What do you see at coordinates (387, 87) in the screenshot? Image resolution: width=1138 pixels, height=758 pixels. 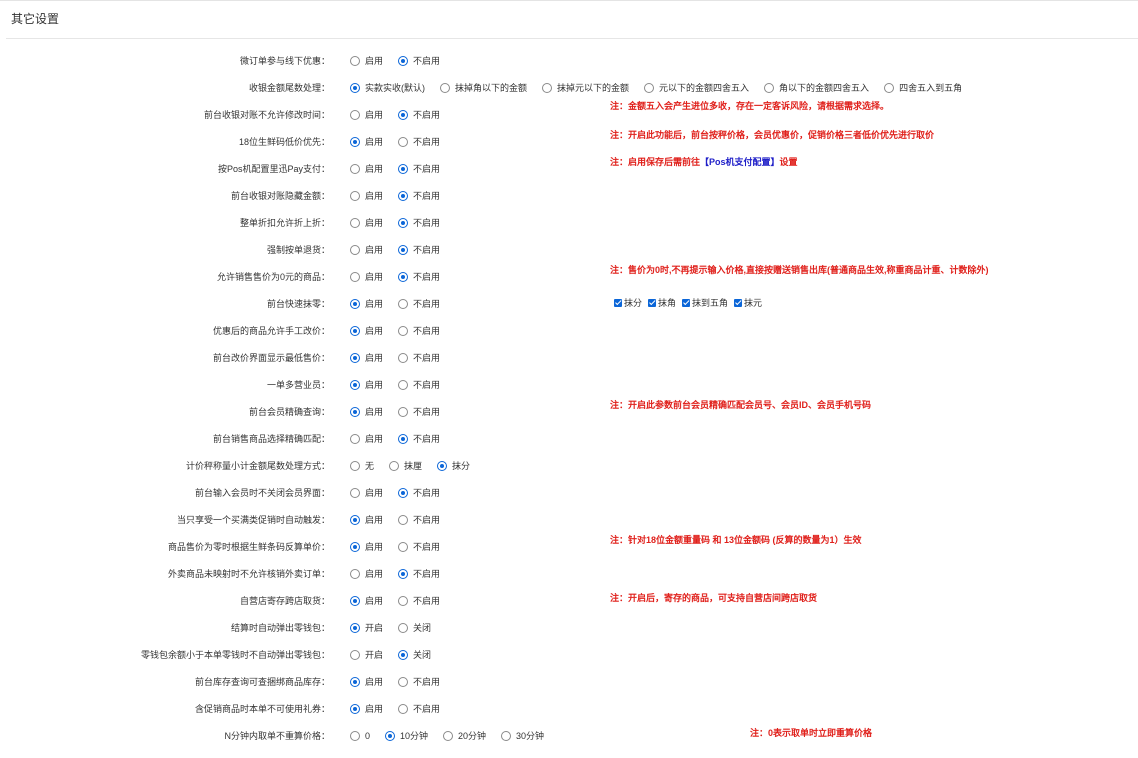 I see `radio-option: 实款实收(默认)` at bounding box center [387, 87].